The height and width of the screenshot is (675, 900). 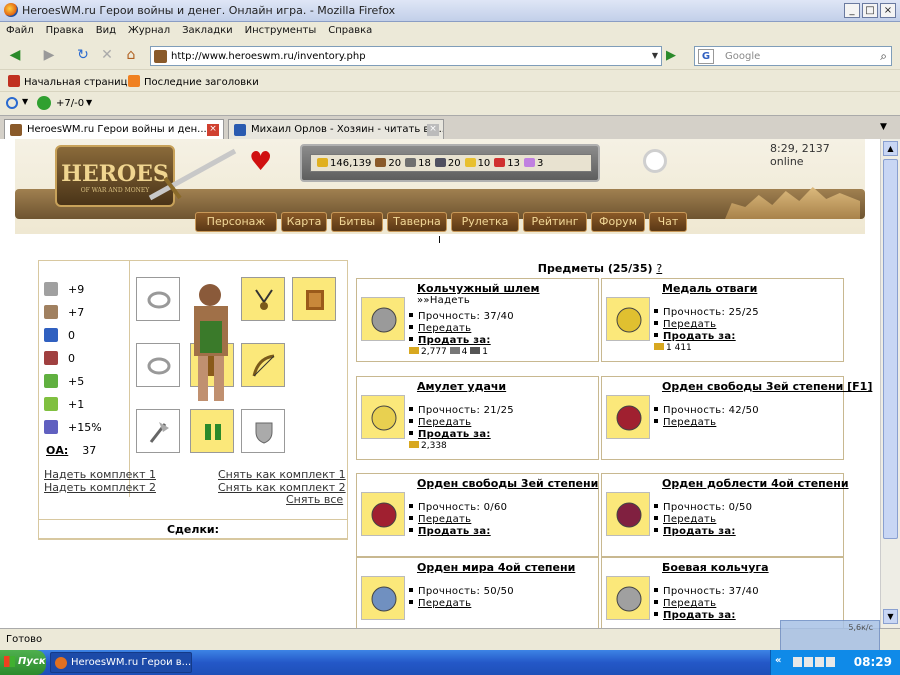 I want to click on search-engine-icon: G, so click(x=706, y=56).